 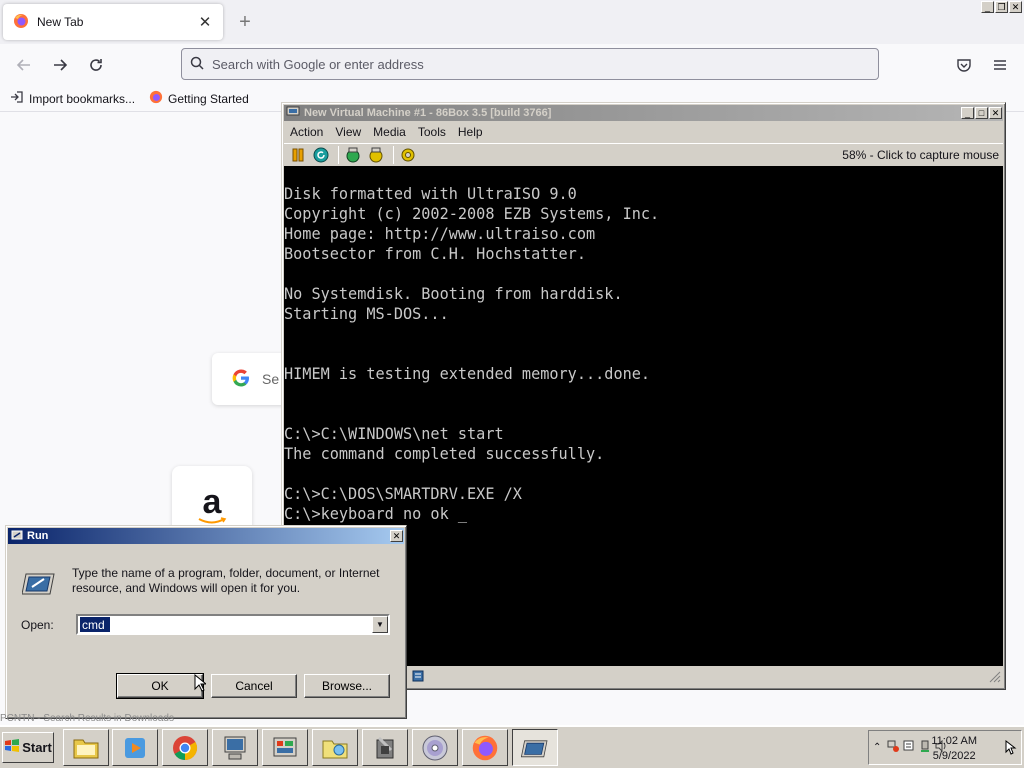 I want to click on task-chrome, so click(x=185, y=747).